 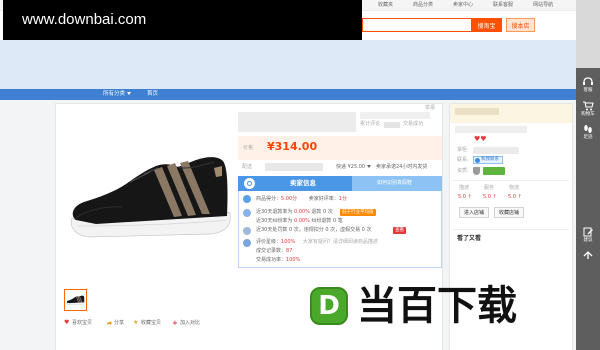 What do you see at coordinates (469, 238) in the screenshot?
I see `also-viewed-title: 看了又看` at bounding box center [469, 238].